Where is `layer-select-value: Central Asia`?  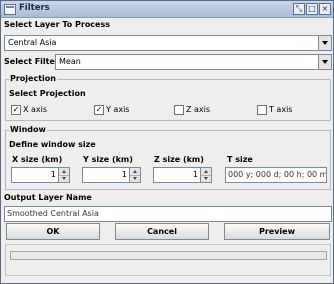 layer-select-value: Central Asia is located at coordinates (32, 42).